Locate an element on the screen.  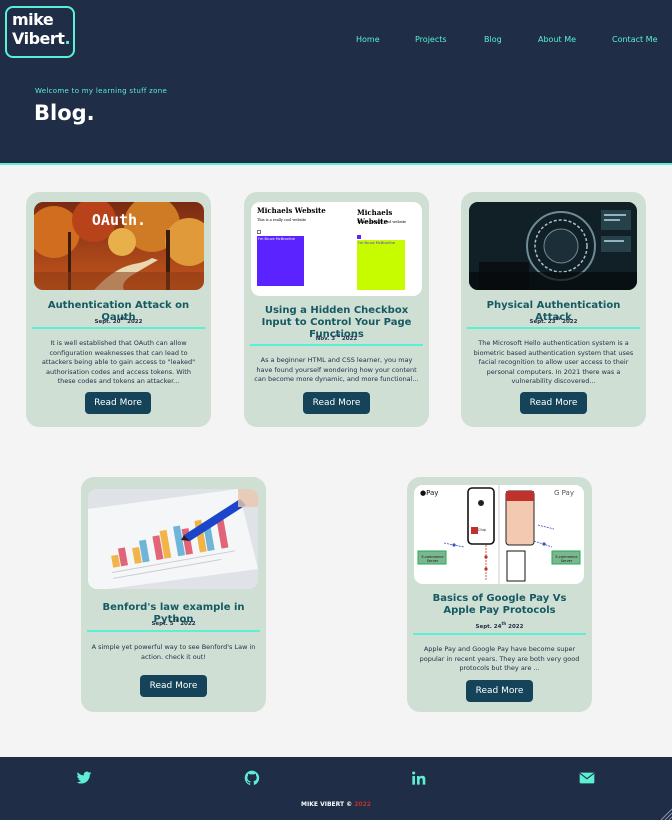
thumb-checkbox-left is located at coordinates (259, 232).